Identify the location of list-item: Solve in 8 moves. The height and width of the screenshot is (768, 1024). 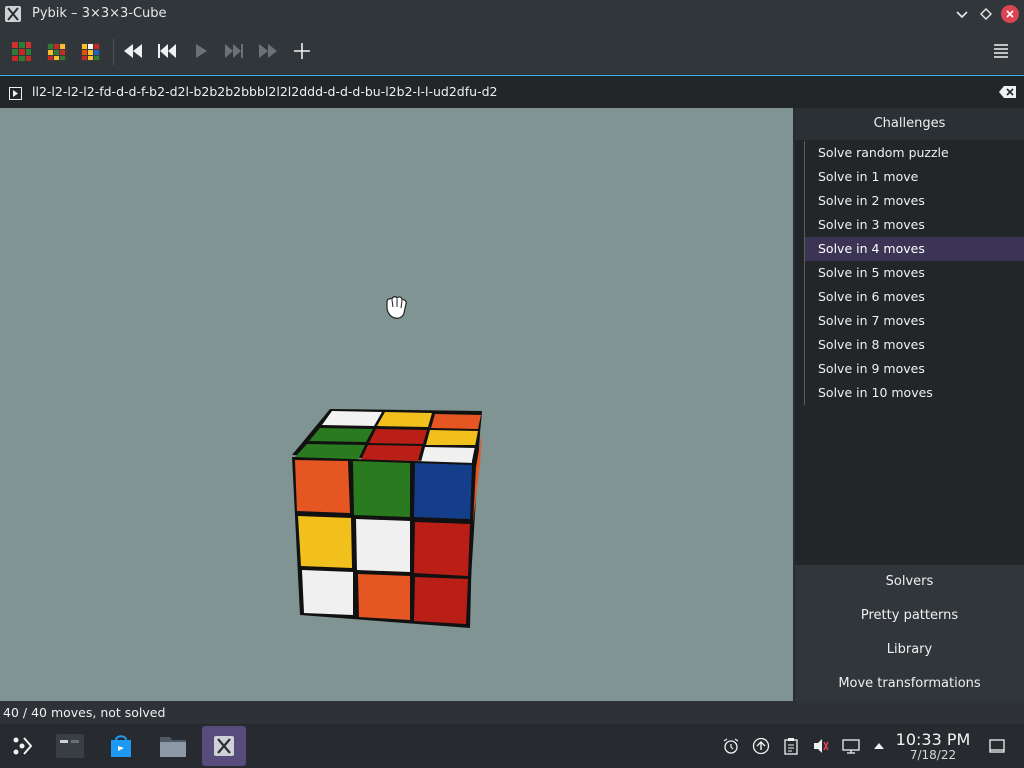
(914, 345).